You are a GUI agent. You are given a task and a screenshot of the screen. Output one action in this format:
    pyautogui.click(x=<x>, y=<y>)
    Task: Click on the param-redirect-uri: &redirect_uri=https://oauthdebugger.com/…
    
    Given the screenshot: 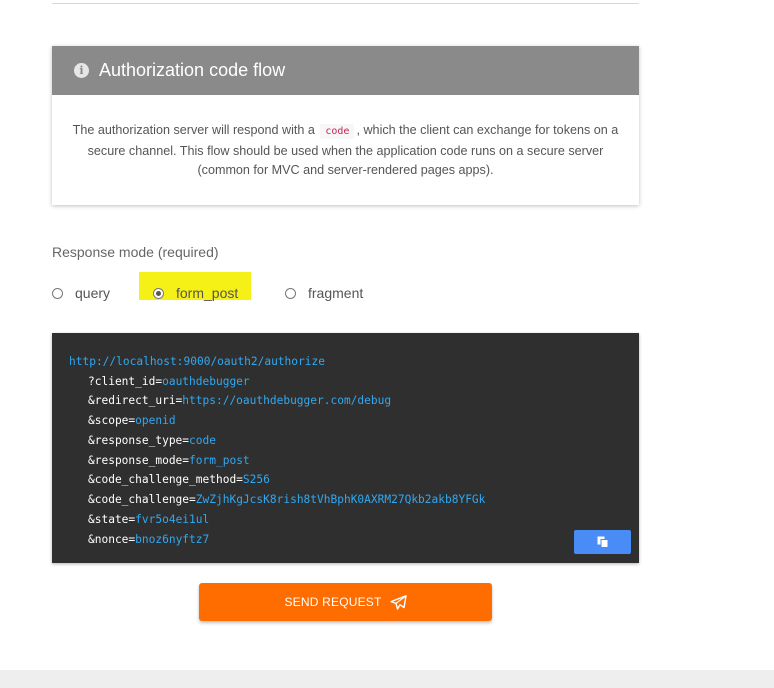 What is the action you would take?
    pyautogui.click(x=240, y=400)
    